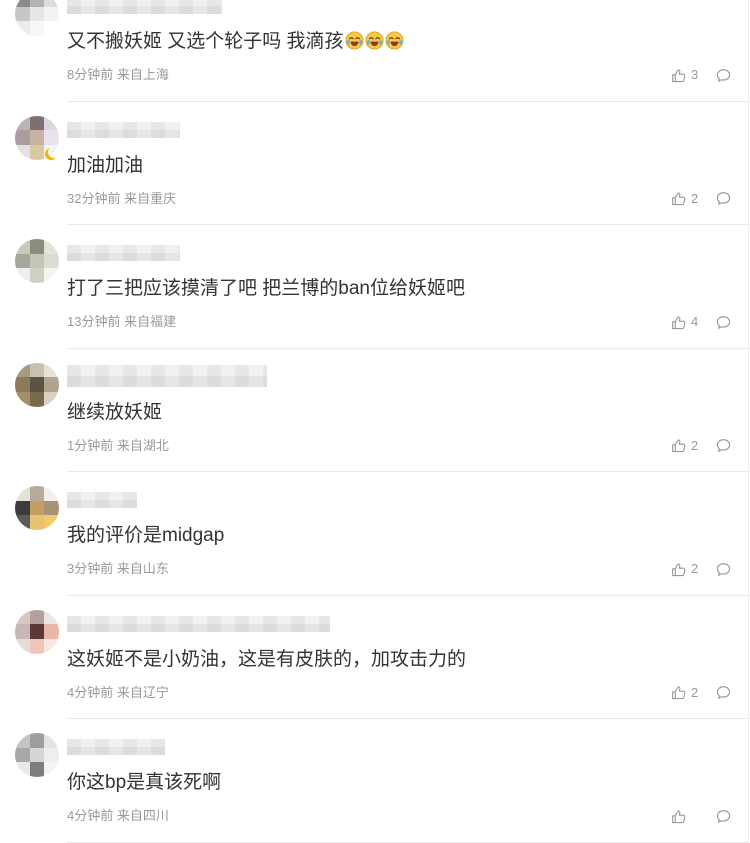 The width and height of the screenshot is (750, 843). I want to click on comment-text: 继续放妖姬, so click(115, 412).